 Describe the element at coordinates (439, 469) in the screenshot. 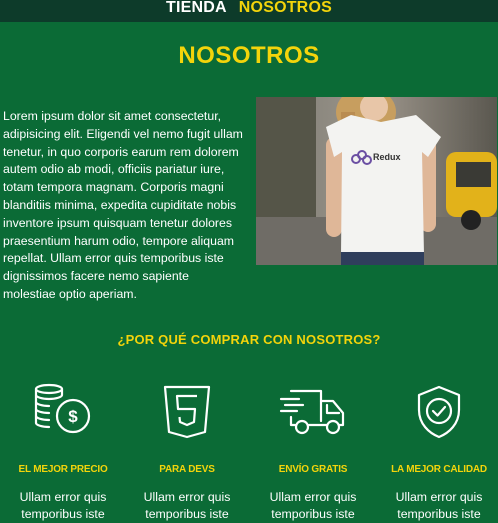

I see `feature-title: LA MEJOR CALIDAD` at that location.